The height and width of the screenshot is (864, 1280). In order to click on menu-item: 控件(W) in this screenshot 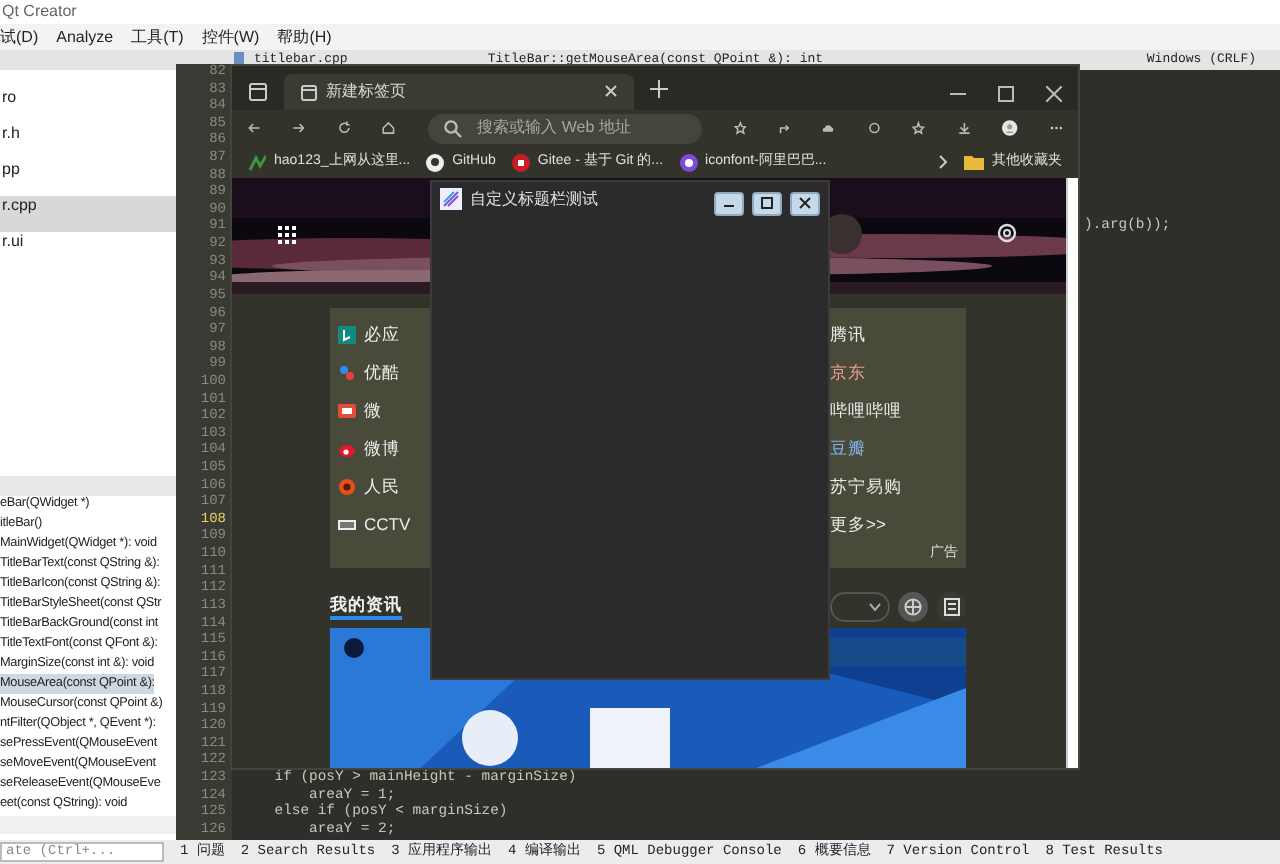, I will do `click(230, 37)`.